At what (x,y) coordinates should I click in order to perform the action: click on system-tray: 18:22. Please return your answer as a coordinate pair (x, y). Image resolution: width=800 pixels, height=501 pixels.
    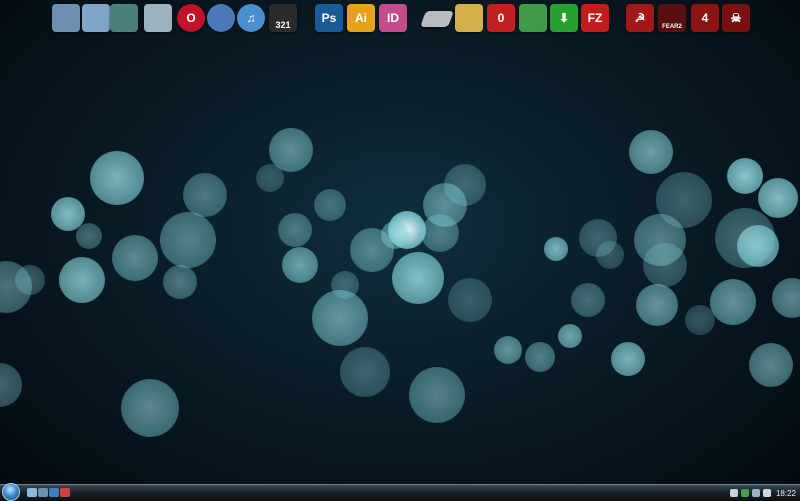
    Looking at the image, I should click on (762, 493).